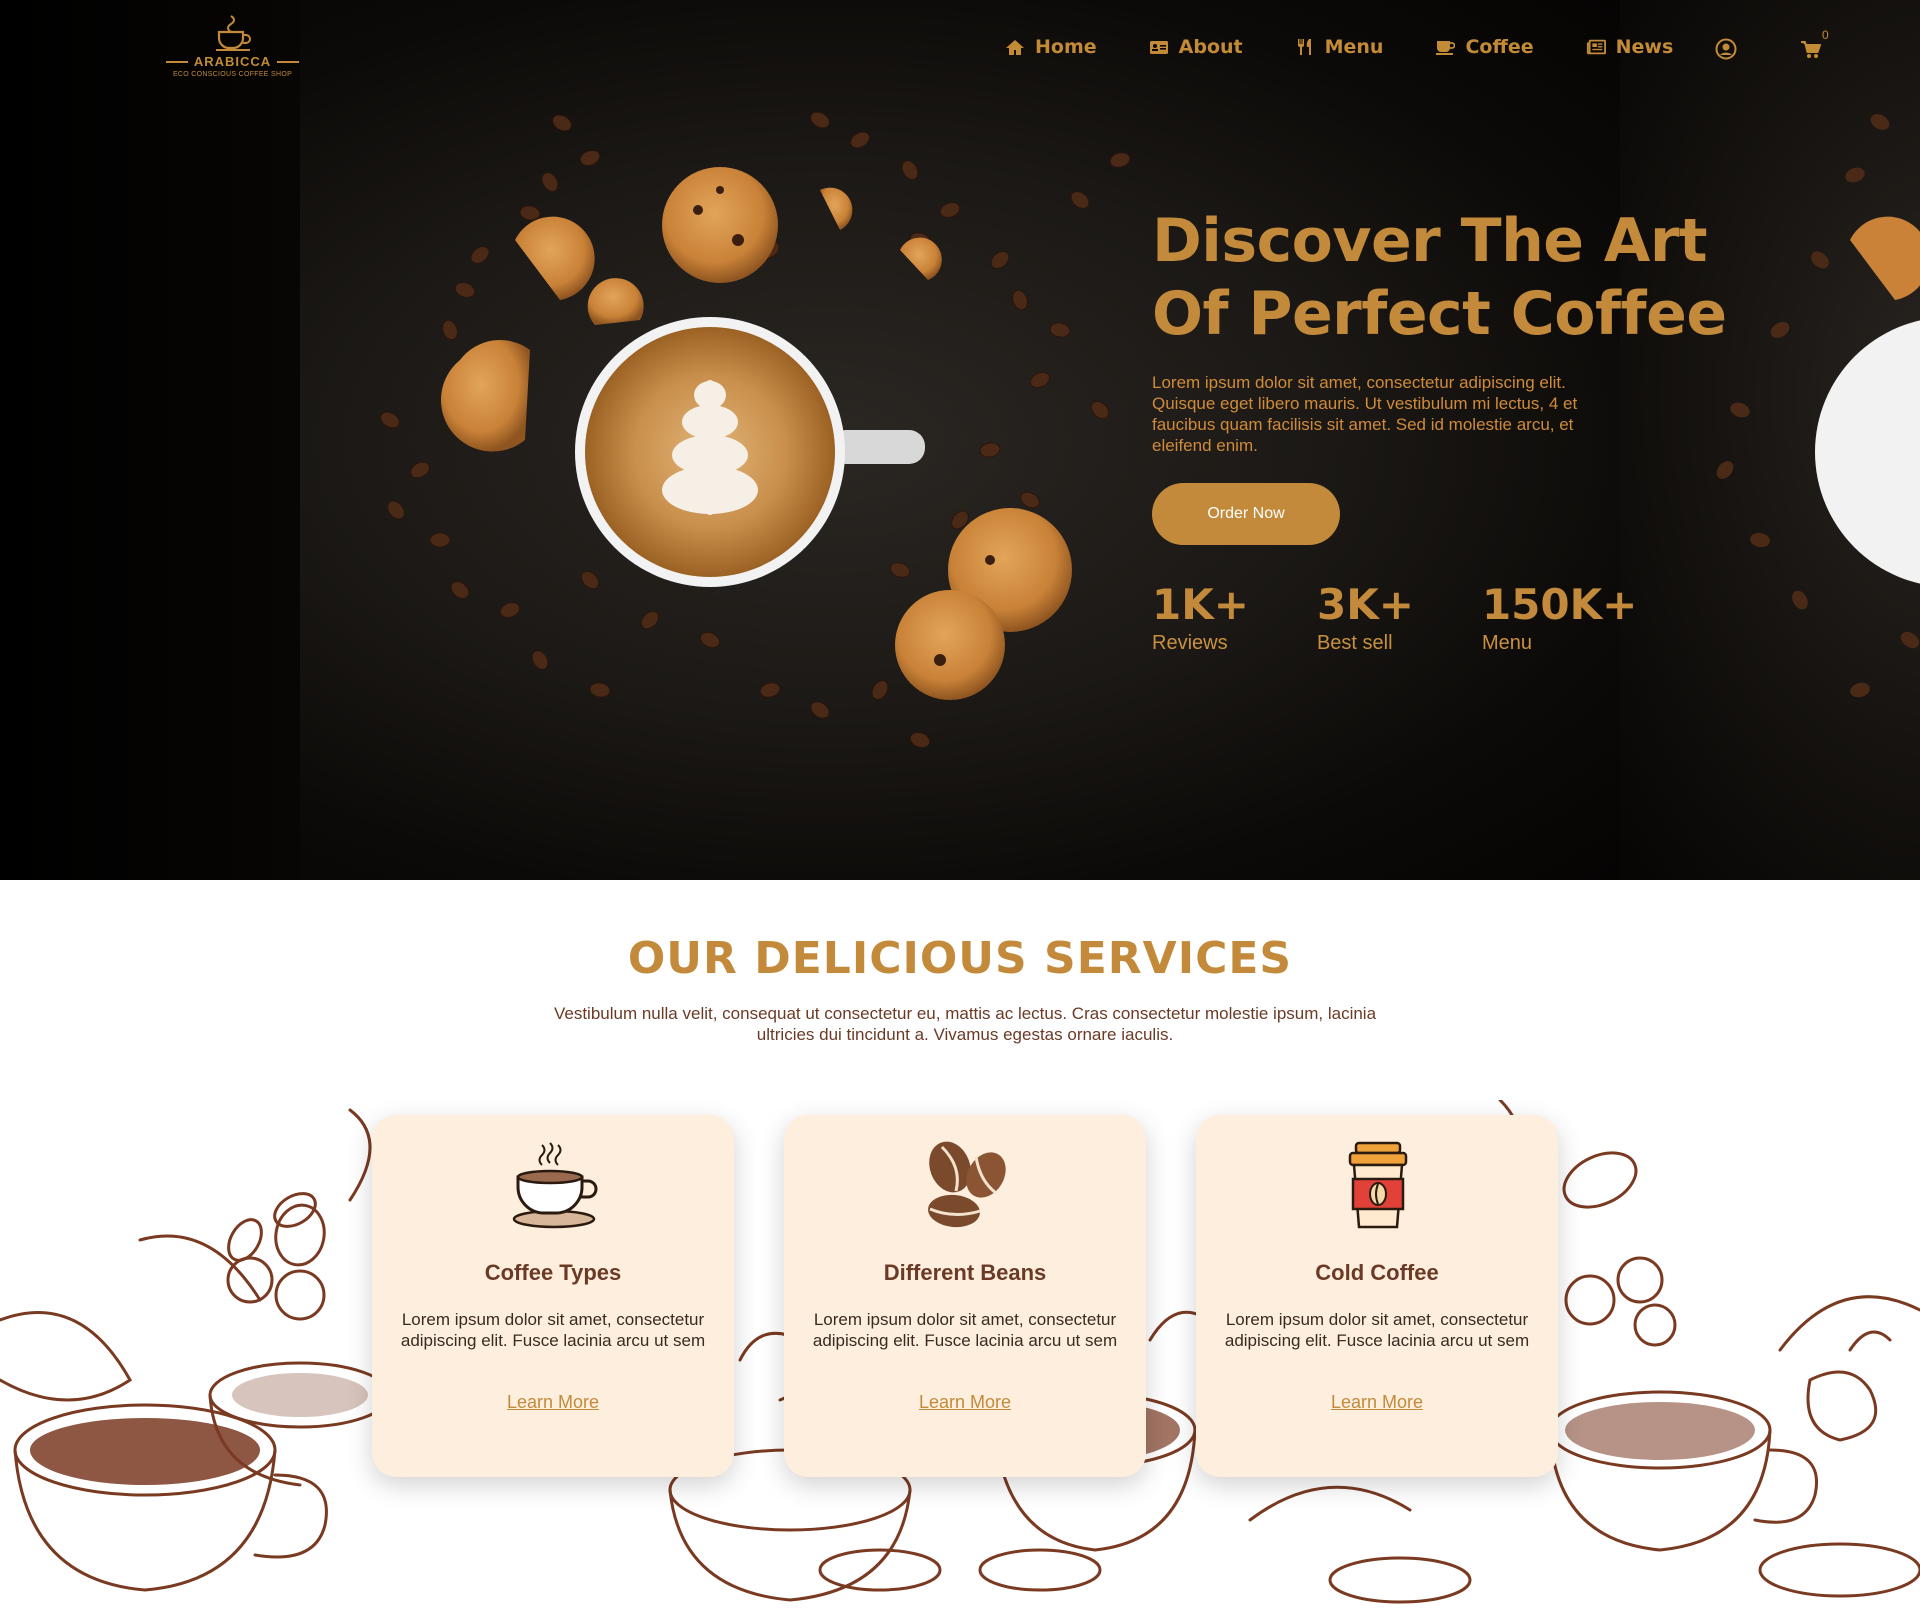 Image resolution: width=1920 pixels, height=1609 pixels. I want to click on hero-title-line1: Discover The Art, so click(1430, 241).